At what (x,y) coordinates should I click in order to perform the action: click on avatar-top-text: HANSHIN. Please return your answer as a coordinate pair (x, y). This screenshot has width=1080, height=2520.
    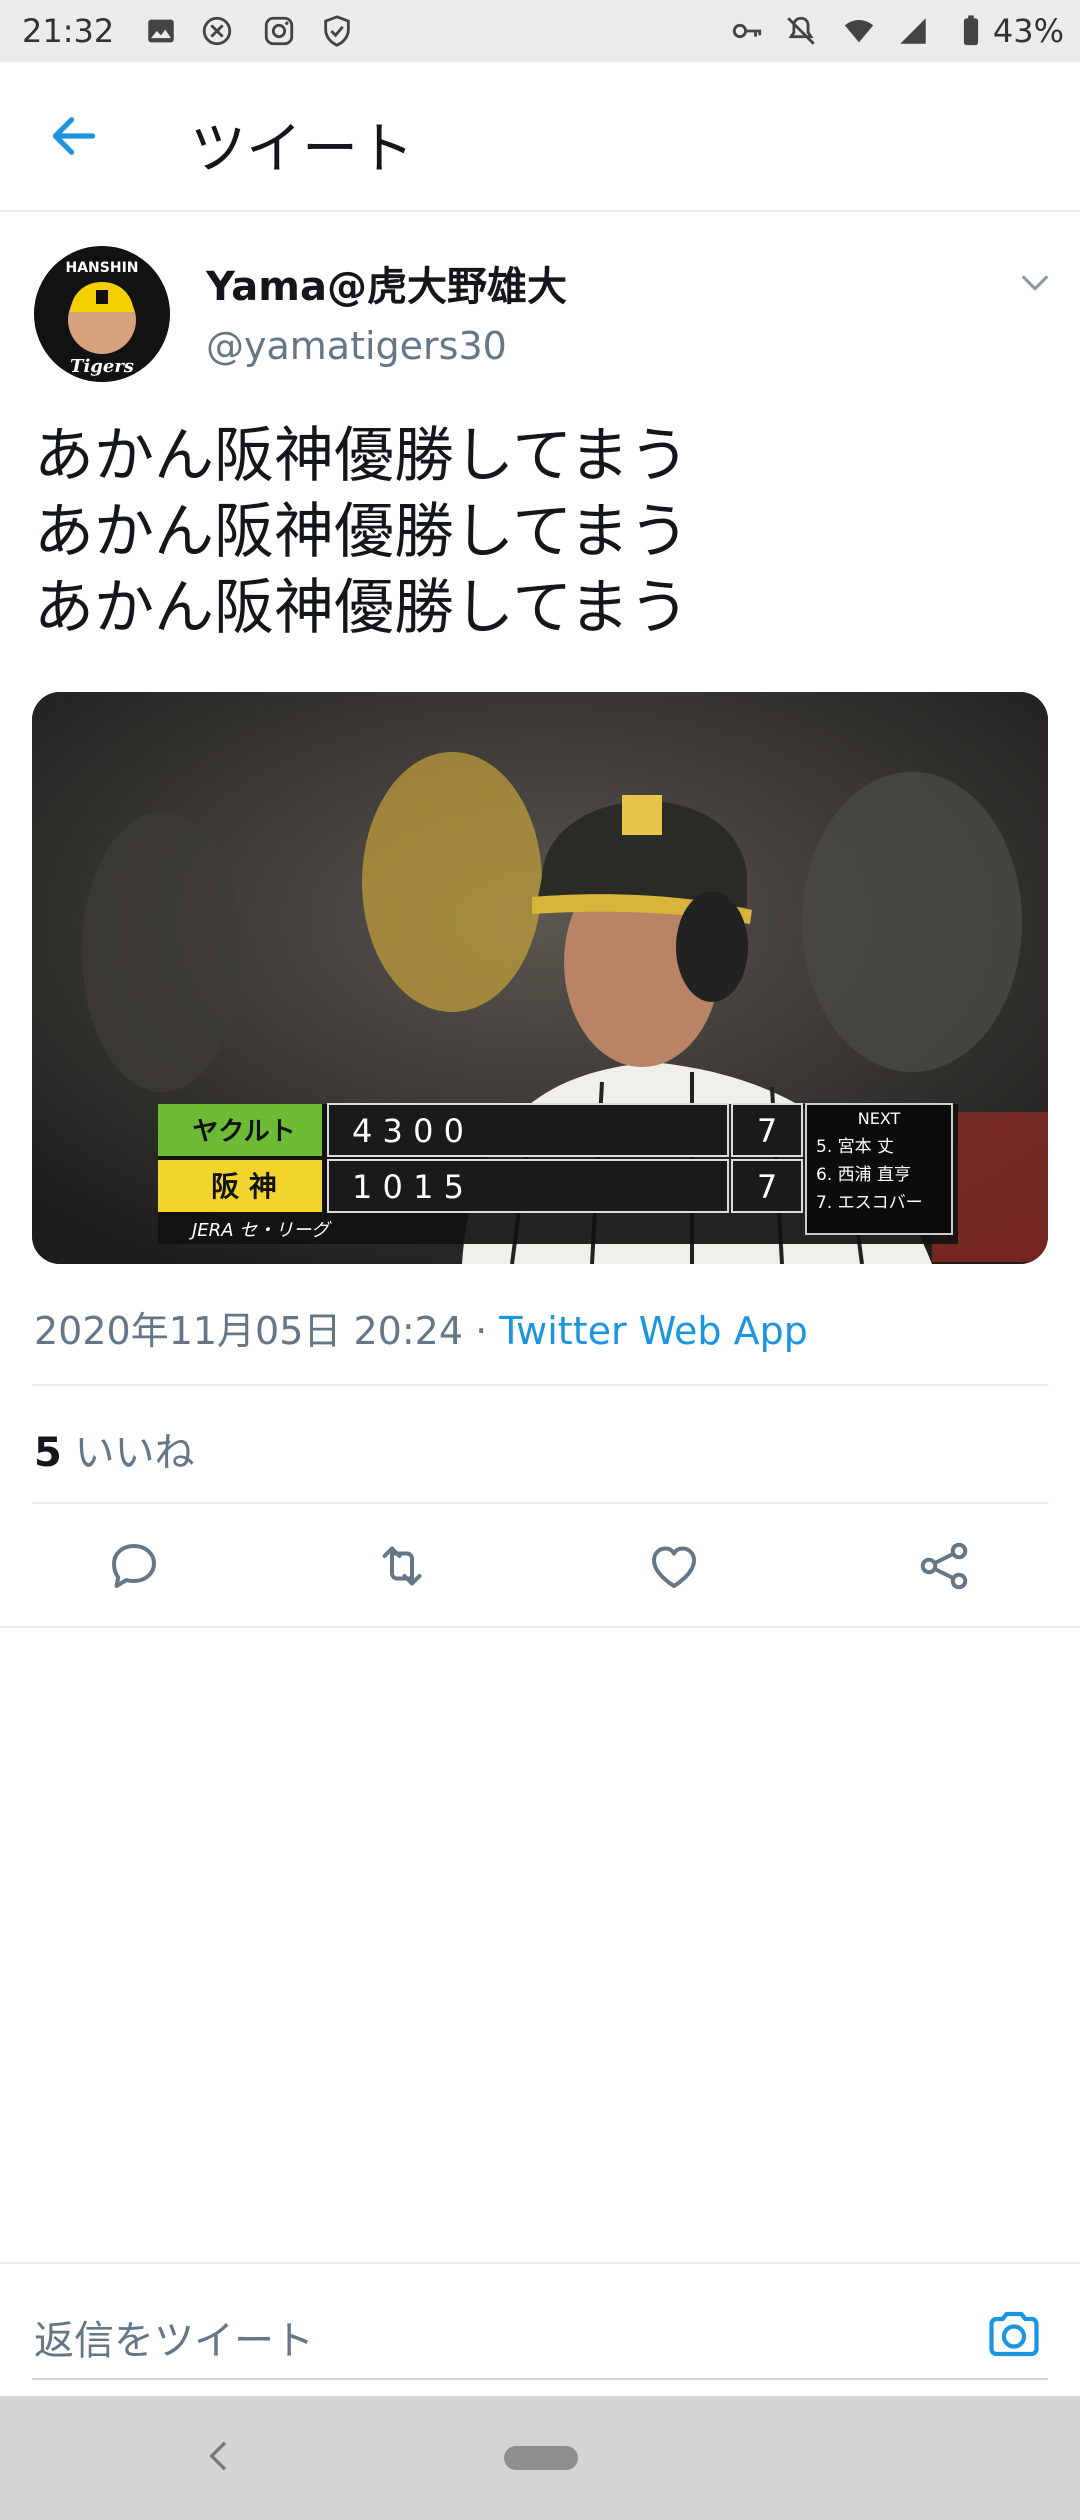
    Looking at the image, I should click on (102, 268).